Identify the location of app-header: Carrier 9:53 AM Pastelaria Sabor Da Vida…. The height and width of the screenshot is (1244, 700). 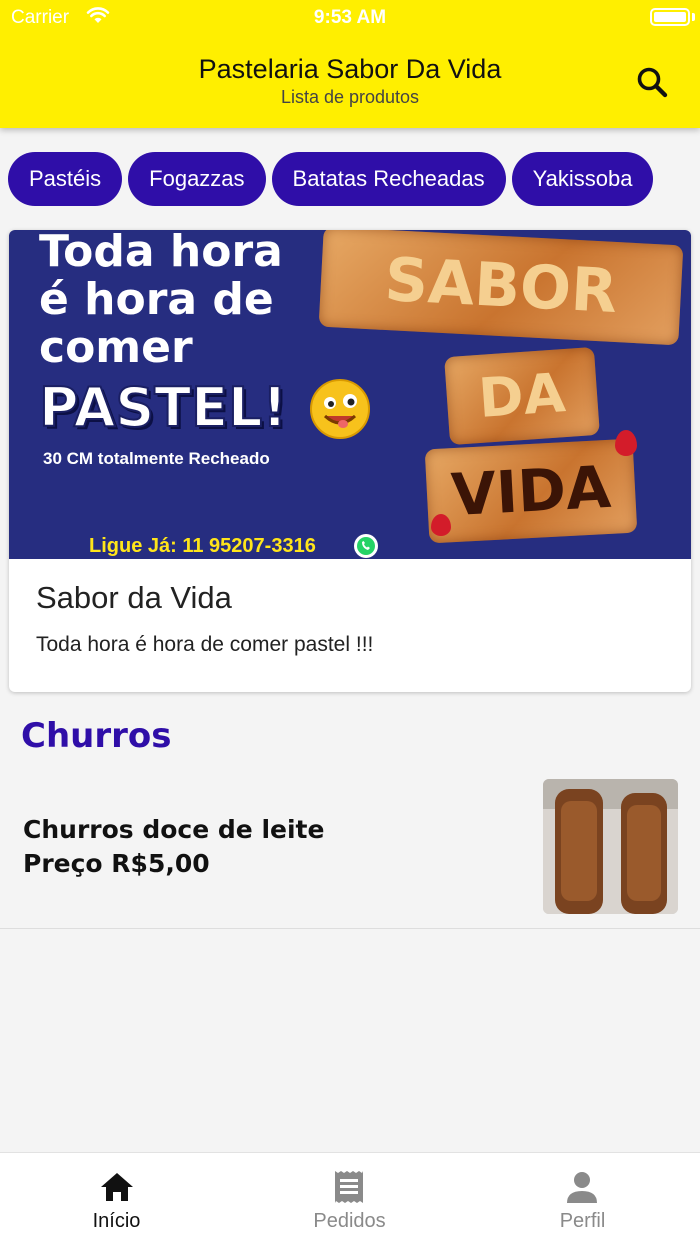
(350, 64).